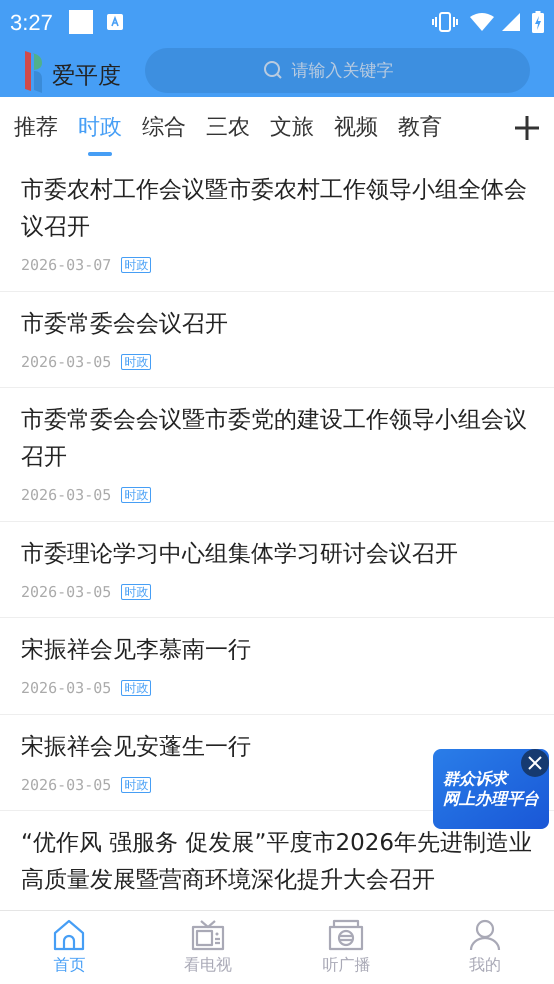  Describe the element at coordinates (356, 127) in the screenshot. I see `category-tab: 视频` at that location.